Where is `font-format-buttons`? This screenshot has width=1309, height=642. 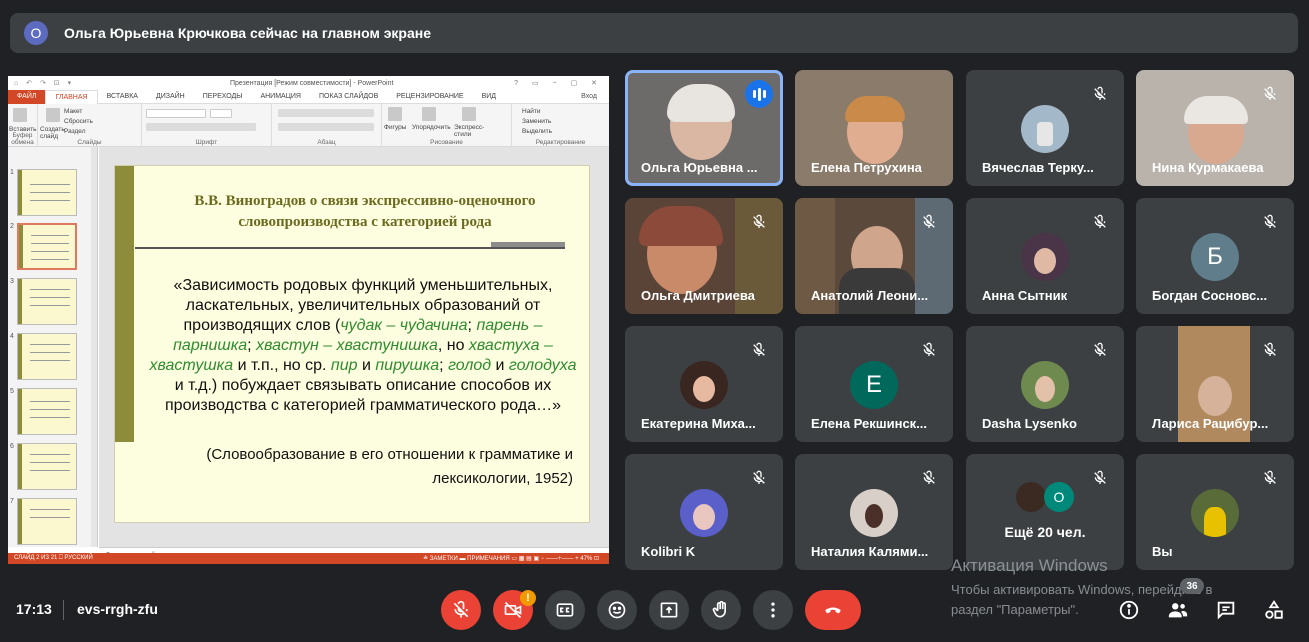 font-format-buttons is located at coordinates (201, 127).